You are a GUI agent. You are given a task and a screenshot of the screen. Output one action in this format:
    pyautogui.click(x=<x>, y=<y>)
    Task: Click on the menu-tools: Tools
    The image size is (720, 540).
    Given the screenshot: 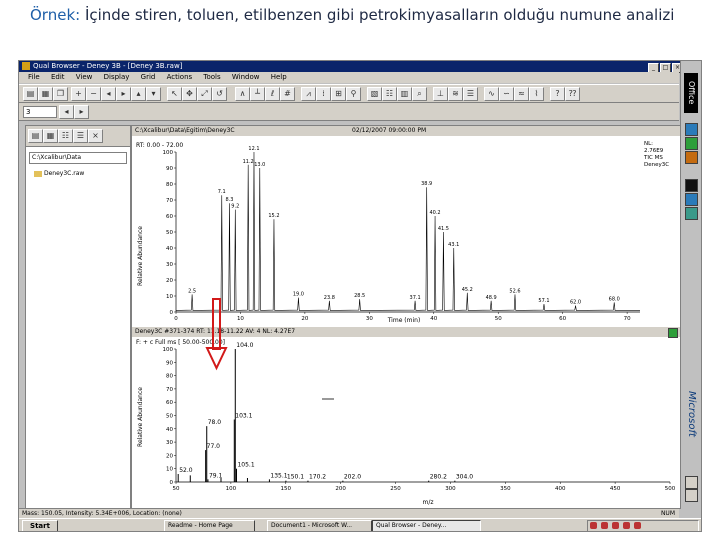 What is the action you would take?
    pyautogui.click(x=211, y=77)
    